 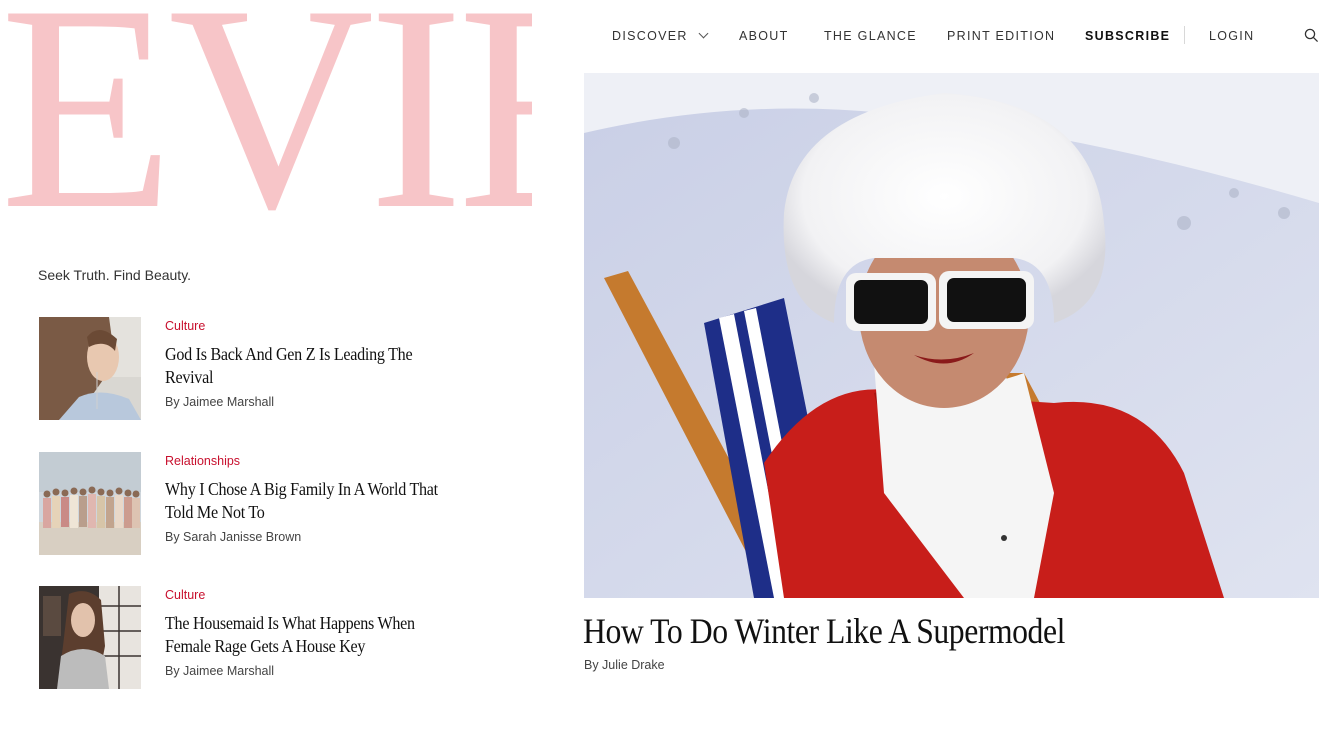 What do you see at coordinates (650, 36) in the screenshot?
I see `nav-discover-label: DISCOVER` at bounding box center [650, 36].